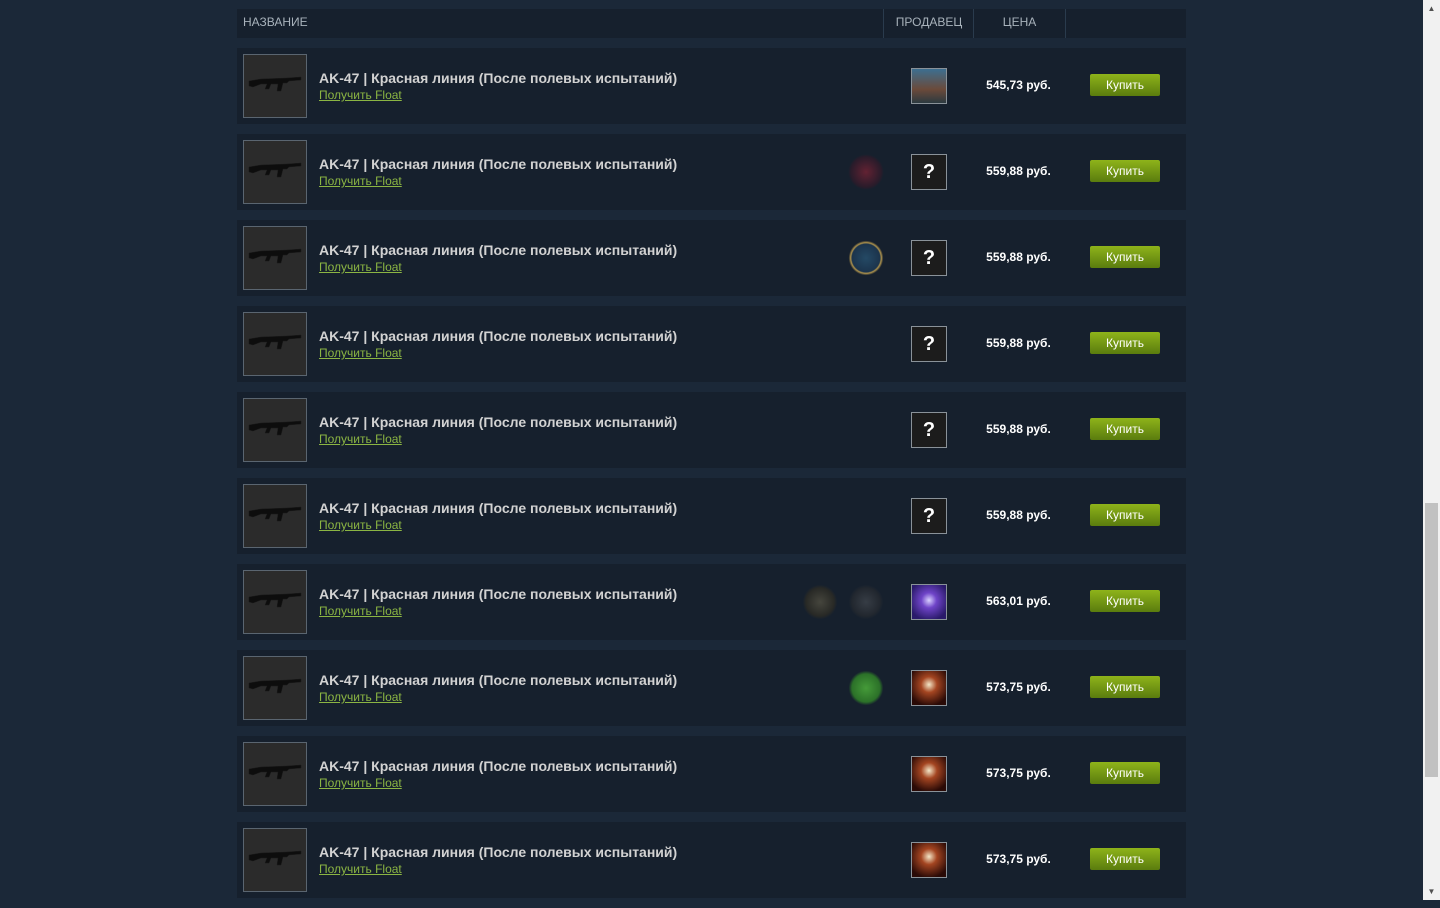 The height and width of the screenshot is (908, 1440). Describe the element at coordinates (1431, 891) in the screenshot. I see `scroll-down-arrow-icon: ▼` at that location.